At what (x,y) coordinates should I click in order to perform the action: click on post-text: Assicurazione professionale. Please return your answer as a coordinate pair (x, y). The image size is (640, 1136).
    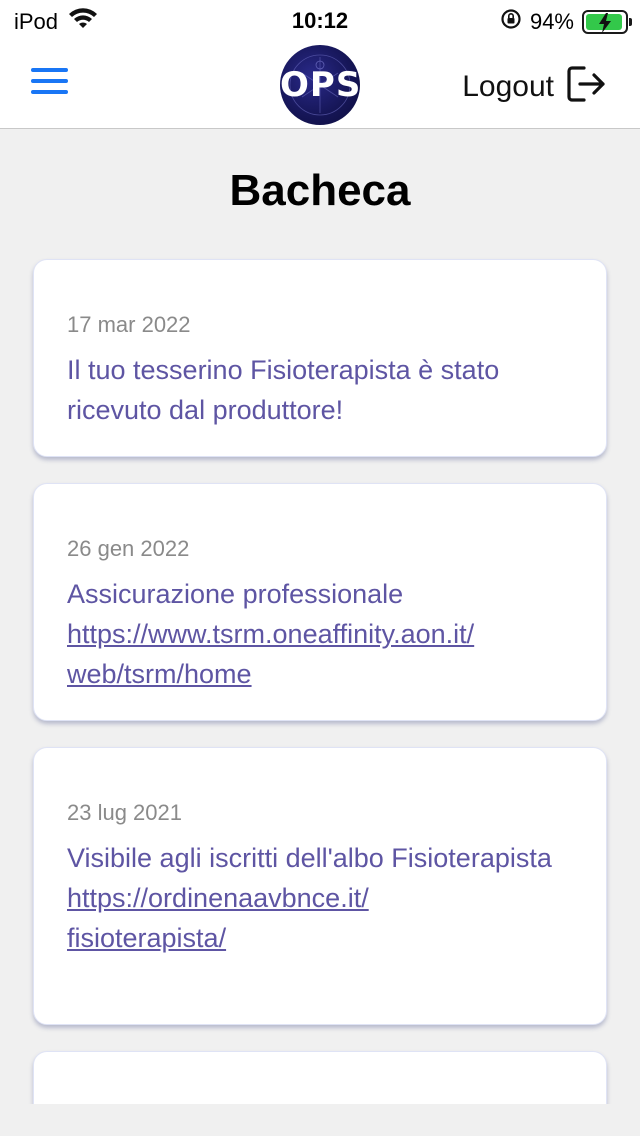
    Looking at the image, I should click on (235, 594).